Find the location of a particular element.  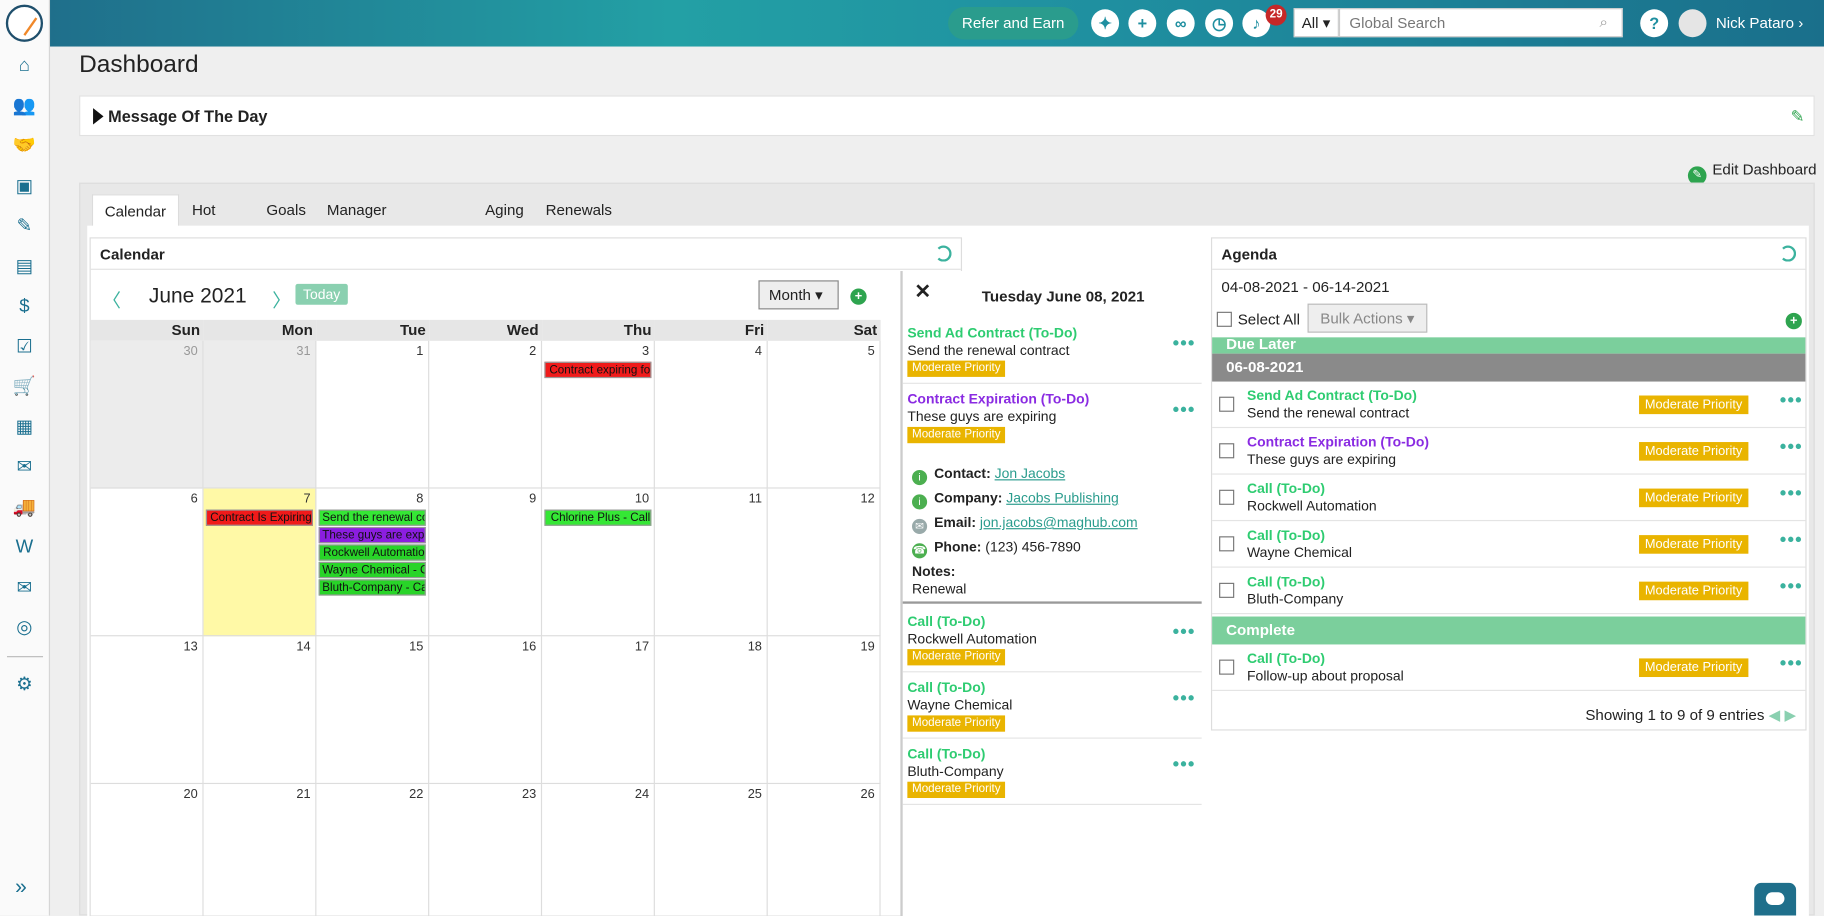

search-icon: ⌕ is located at coordinates (1607, 21).